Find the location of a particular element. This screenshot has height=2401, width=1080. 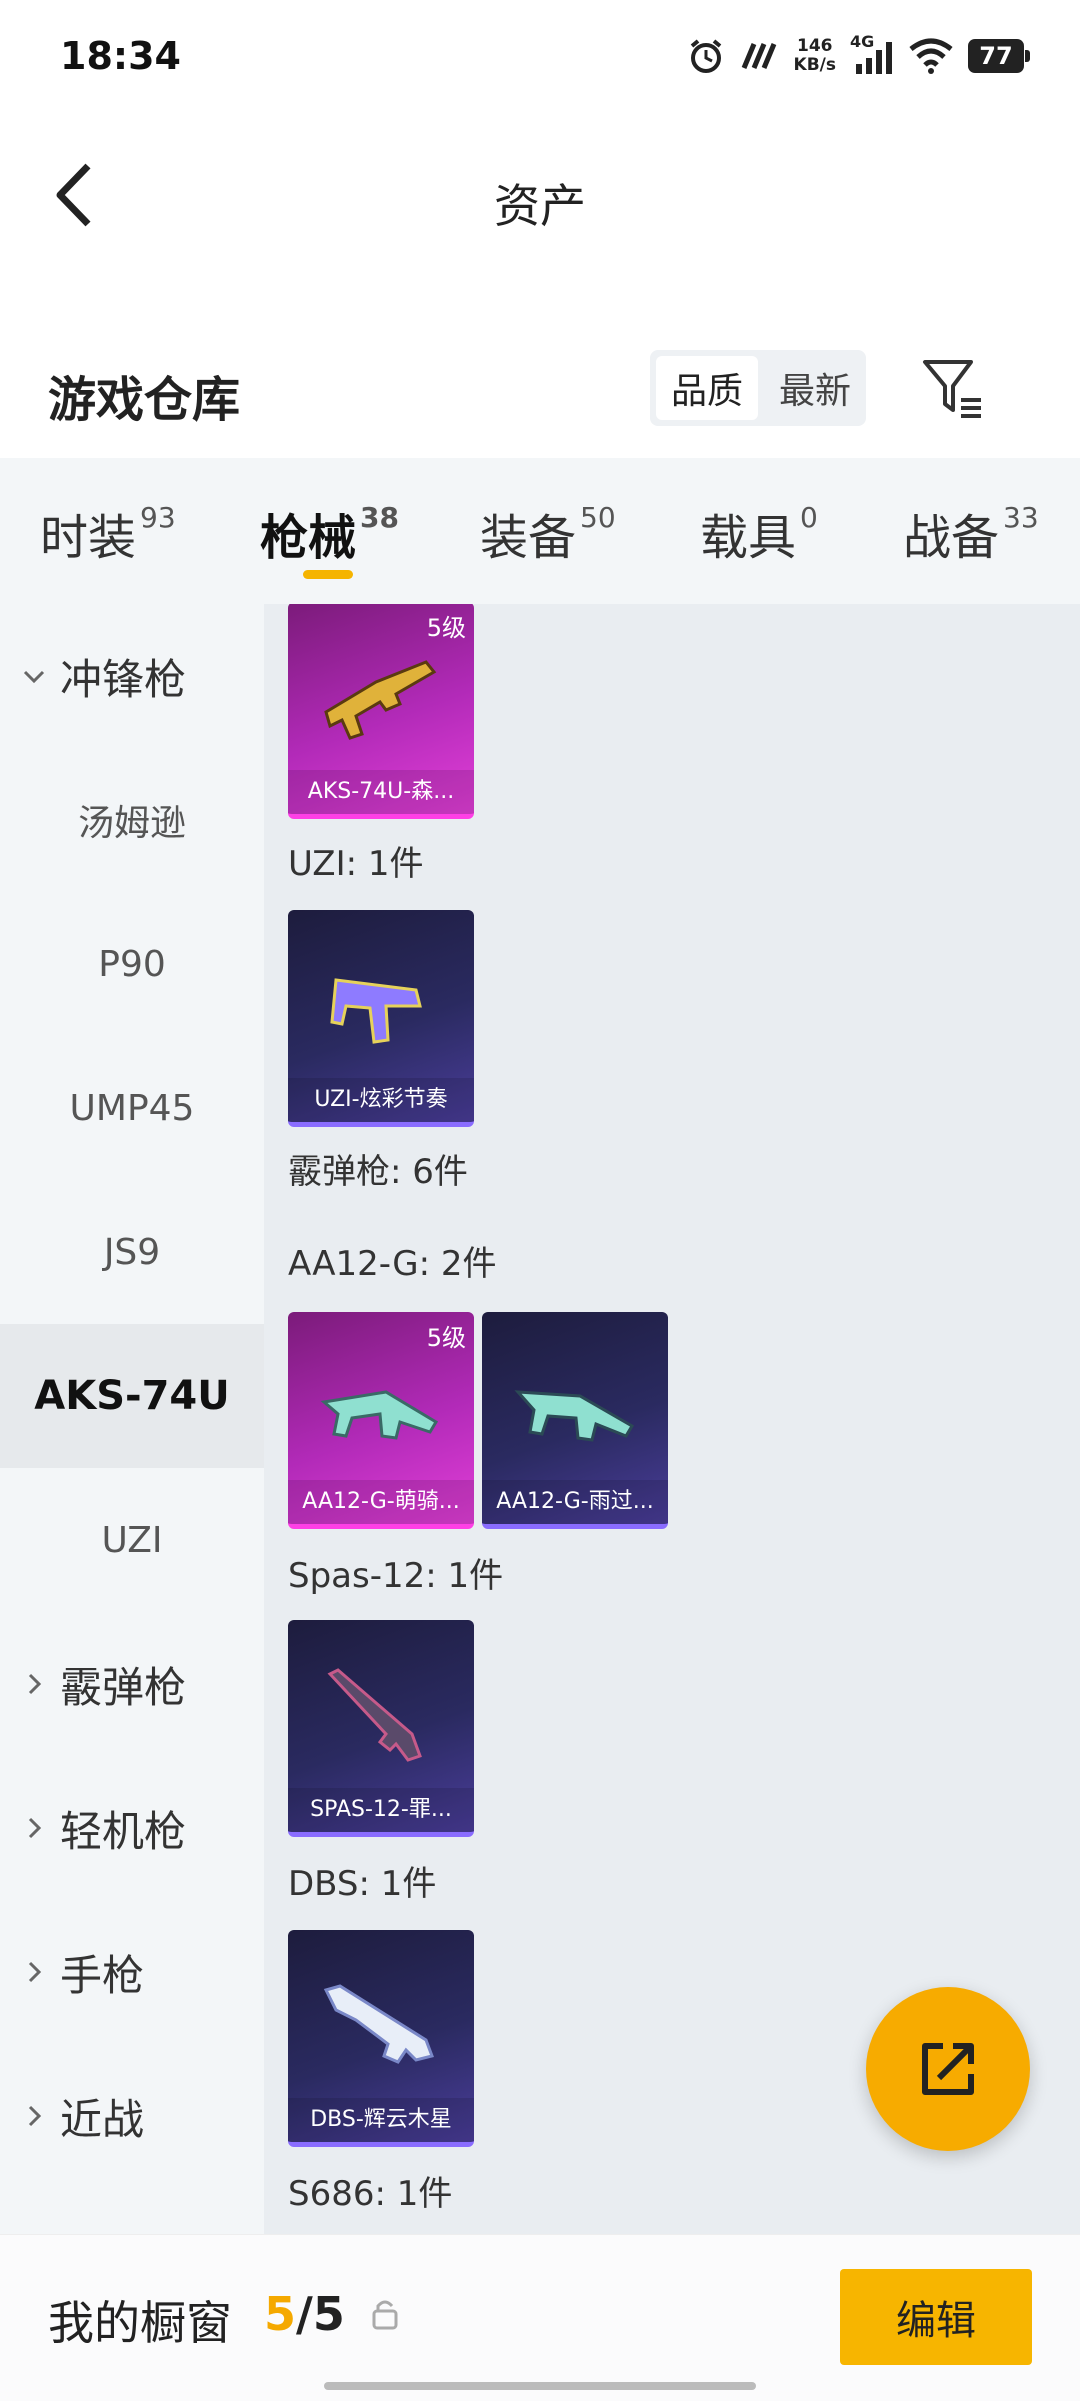

sidebar-item-js9: JS9 is located at coordinates (132, 1252).